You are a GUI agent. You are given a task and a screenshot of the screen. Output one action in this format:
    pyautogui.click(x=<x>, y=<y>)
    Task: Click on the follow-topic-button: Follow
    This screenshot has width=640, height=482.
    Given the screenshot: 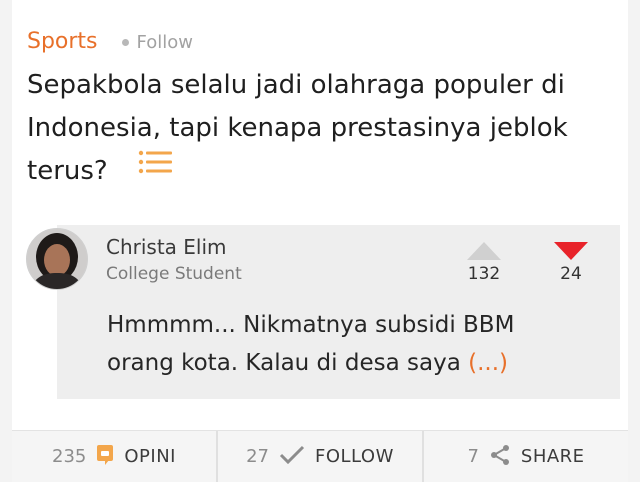 What is the action you would take?
    pyautogui.click(x=165, y=42)
    